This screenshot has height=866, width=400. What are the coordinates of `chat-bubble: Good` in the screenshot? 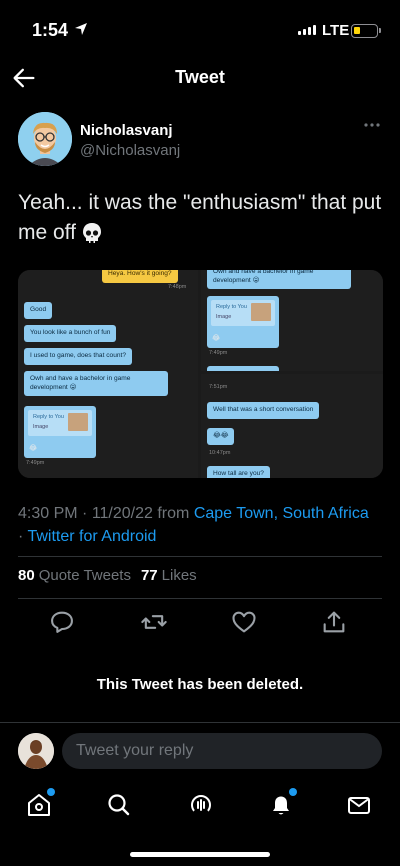 It's located at (38, 310).